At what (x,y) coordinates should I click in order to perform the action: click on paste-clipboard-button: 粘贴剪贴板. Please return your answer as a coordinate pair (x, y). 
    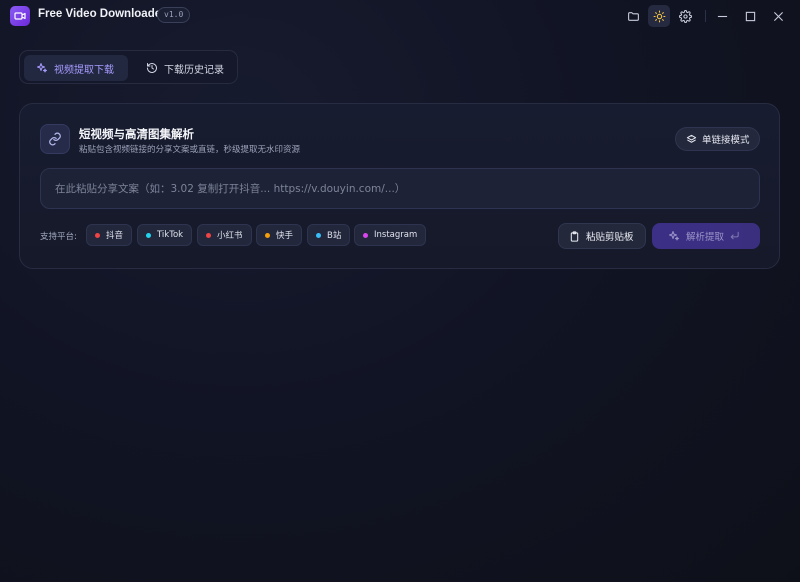
    Looking at the image, I should click on (602, 236).